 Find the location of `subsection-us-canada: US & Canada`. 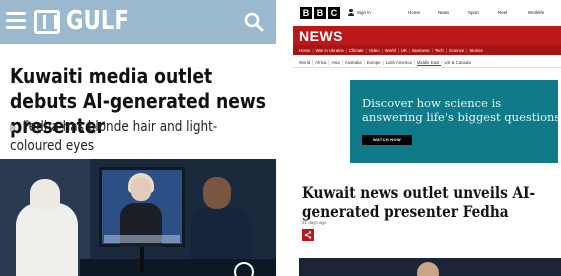

subsection-us-canada: US & Canada is located at coordinates (458, 62).